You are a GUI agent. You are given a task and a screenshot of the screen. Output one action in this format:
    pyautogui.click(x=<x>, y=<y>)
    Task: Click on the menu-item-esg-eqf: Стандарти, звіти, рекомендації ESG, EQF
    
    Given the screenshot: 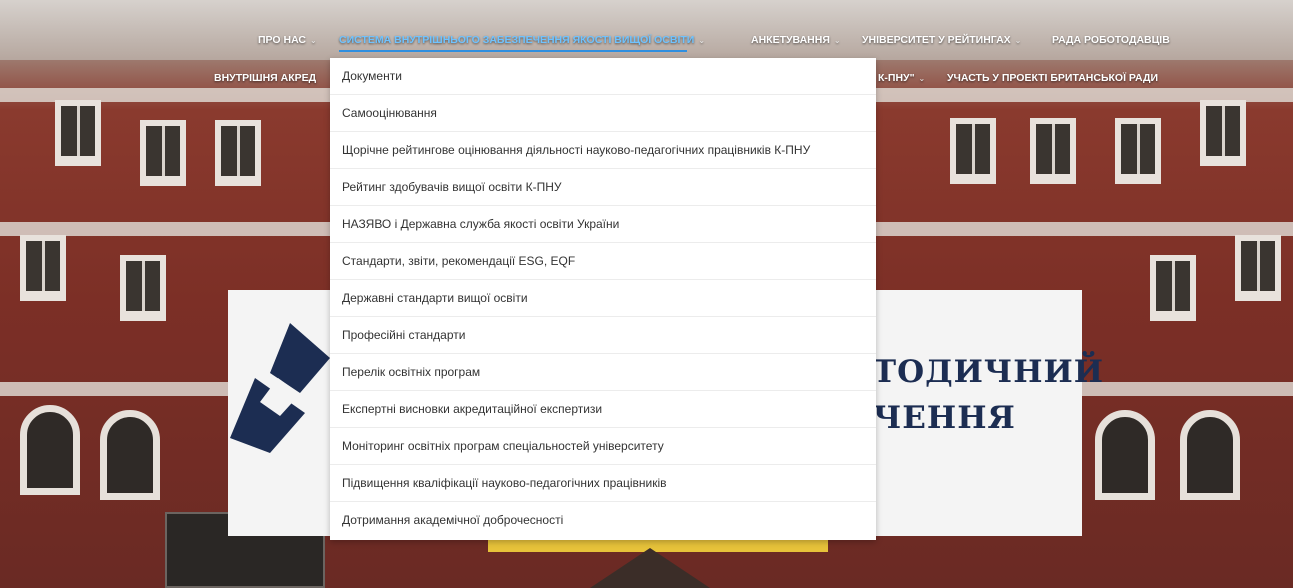 What is the action you would take?
    pyautogui.click(x=603, y=261)
    